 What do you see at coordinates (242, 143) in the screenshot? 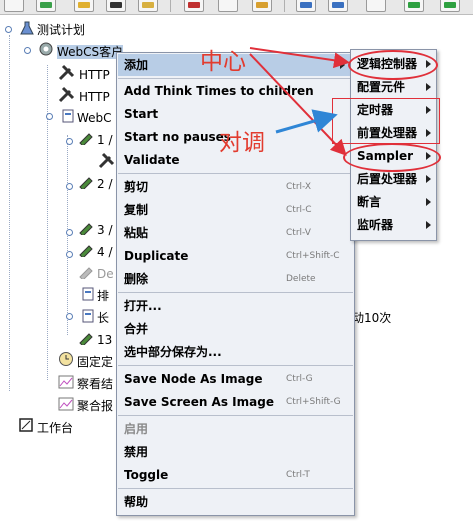
I see `annotation-swap-label: 对调` at bounding box center [242, 143].